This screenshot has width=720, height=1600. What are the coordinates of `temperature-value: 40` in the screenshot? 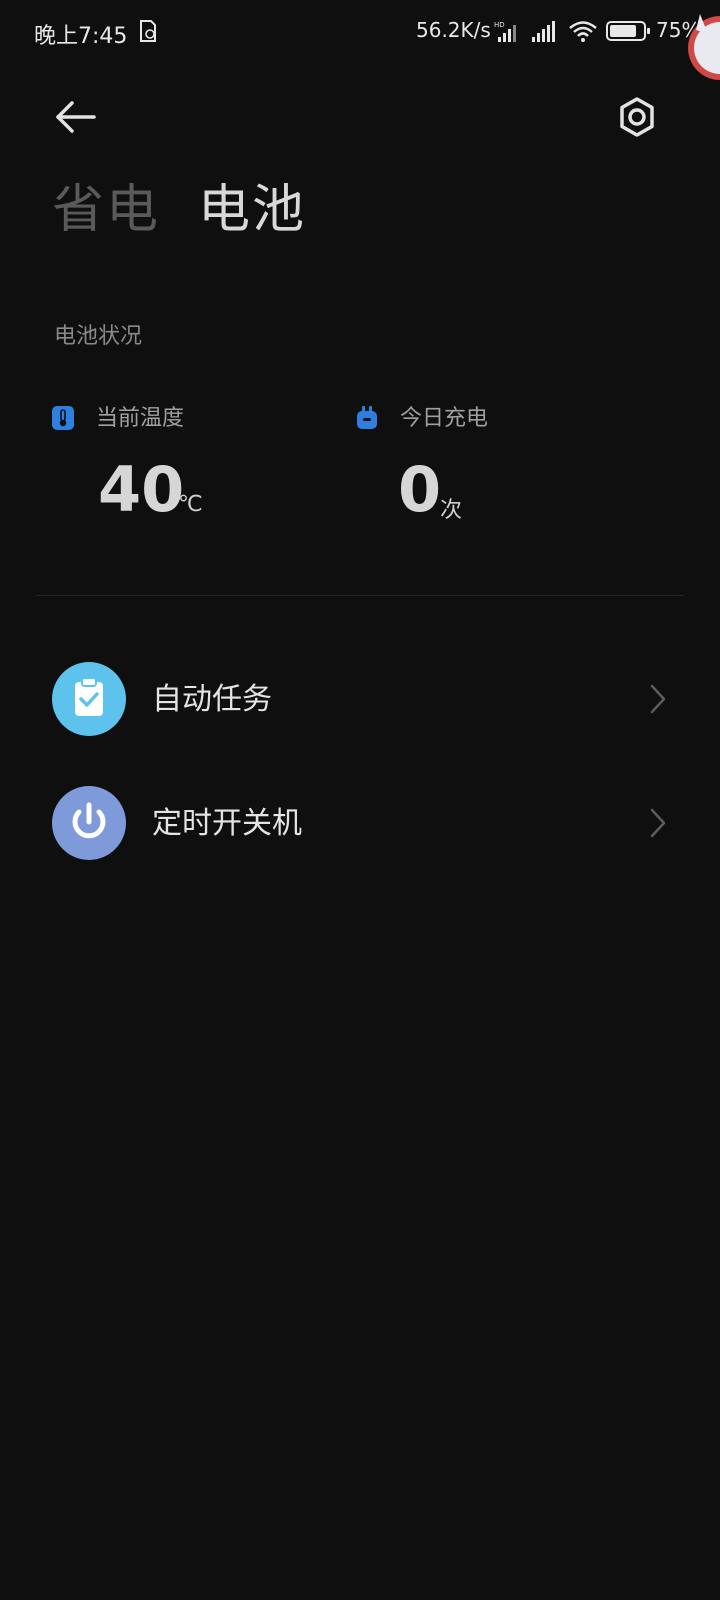 It's located at (141, 489).